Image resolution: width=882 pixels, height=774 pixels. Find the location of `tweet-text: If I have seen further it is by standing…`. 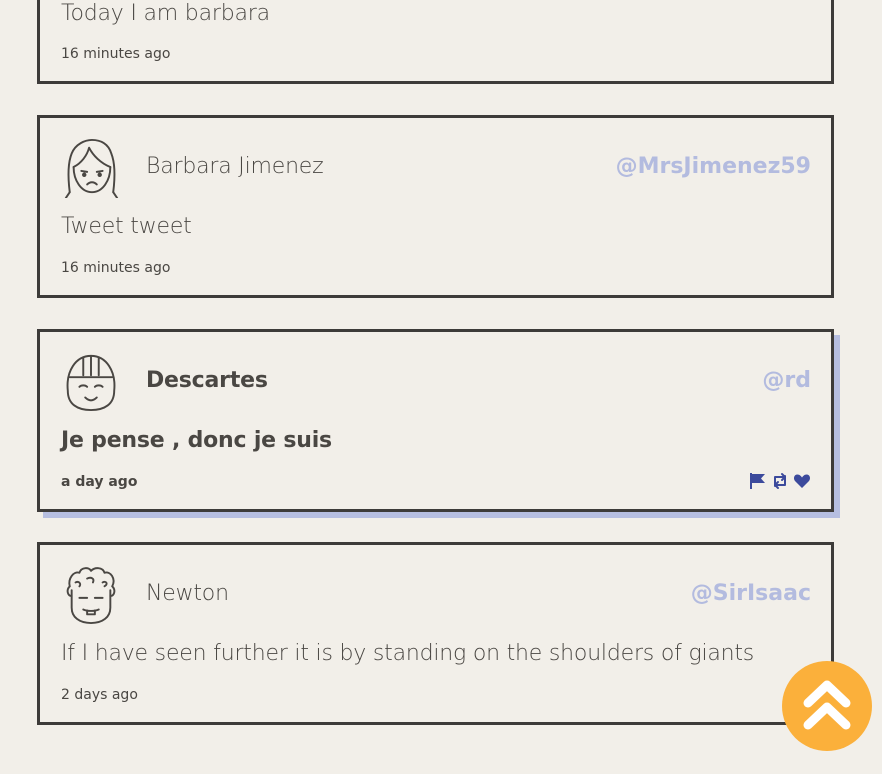

tweet-text: If I have seen further it is by standing… is located at coordinates (408, 653).